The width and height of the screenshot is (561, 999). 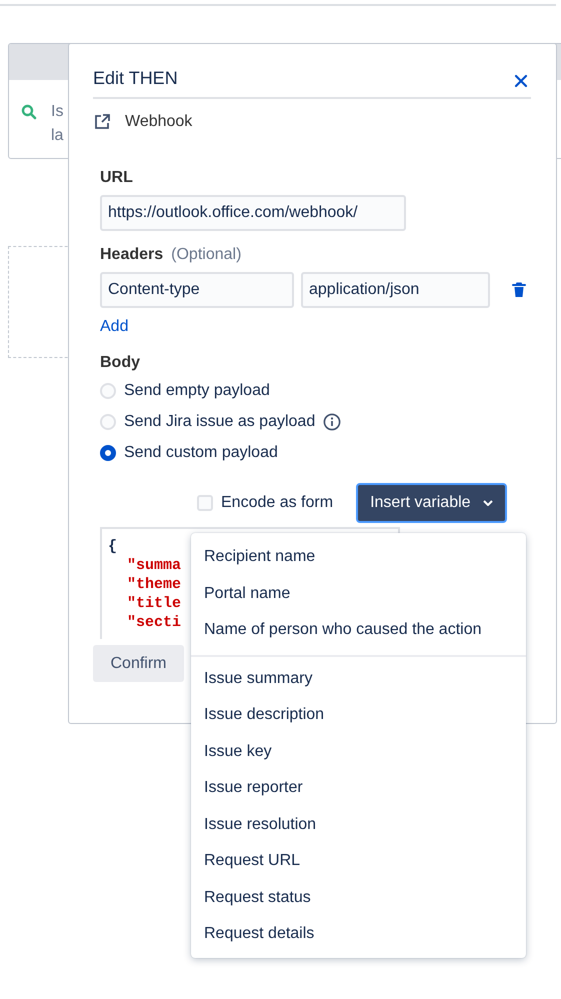 I want to click on optional-hint: (Optional), so click(x=206, y=255).